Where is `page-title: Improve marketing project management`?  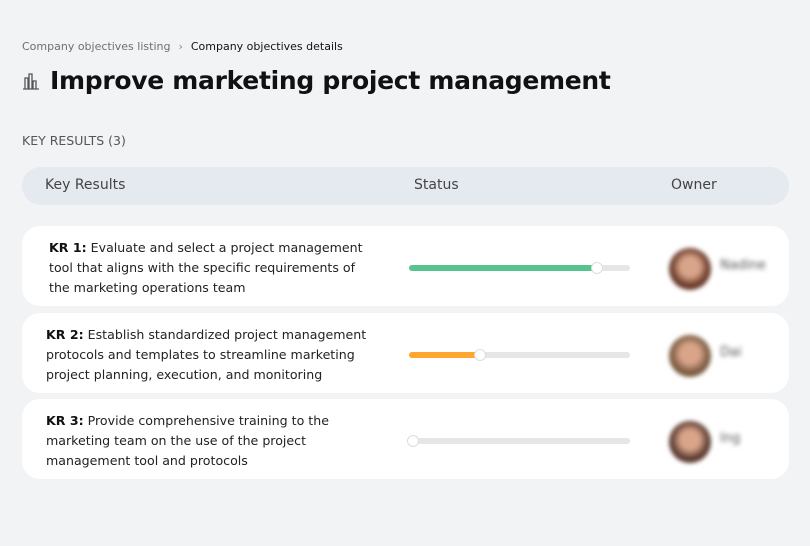 page-title: Improve marketing project management is located at coordinates (330, 80).